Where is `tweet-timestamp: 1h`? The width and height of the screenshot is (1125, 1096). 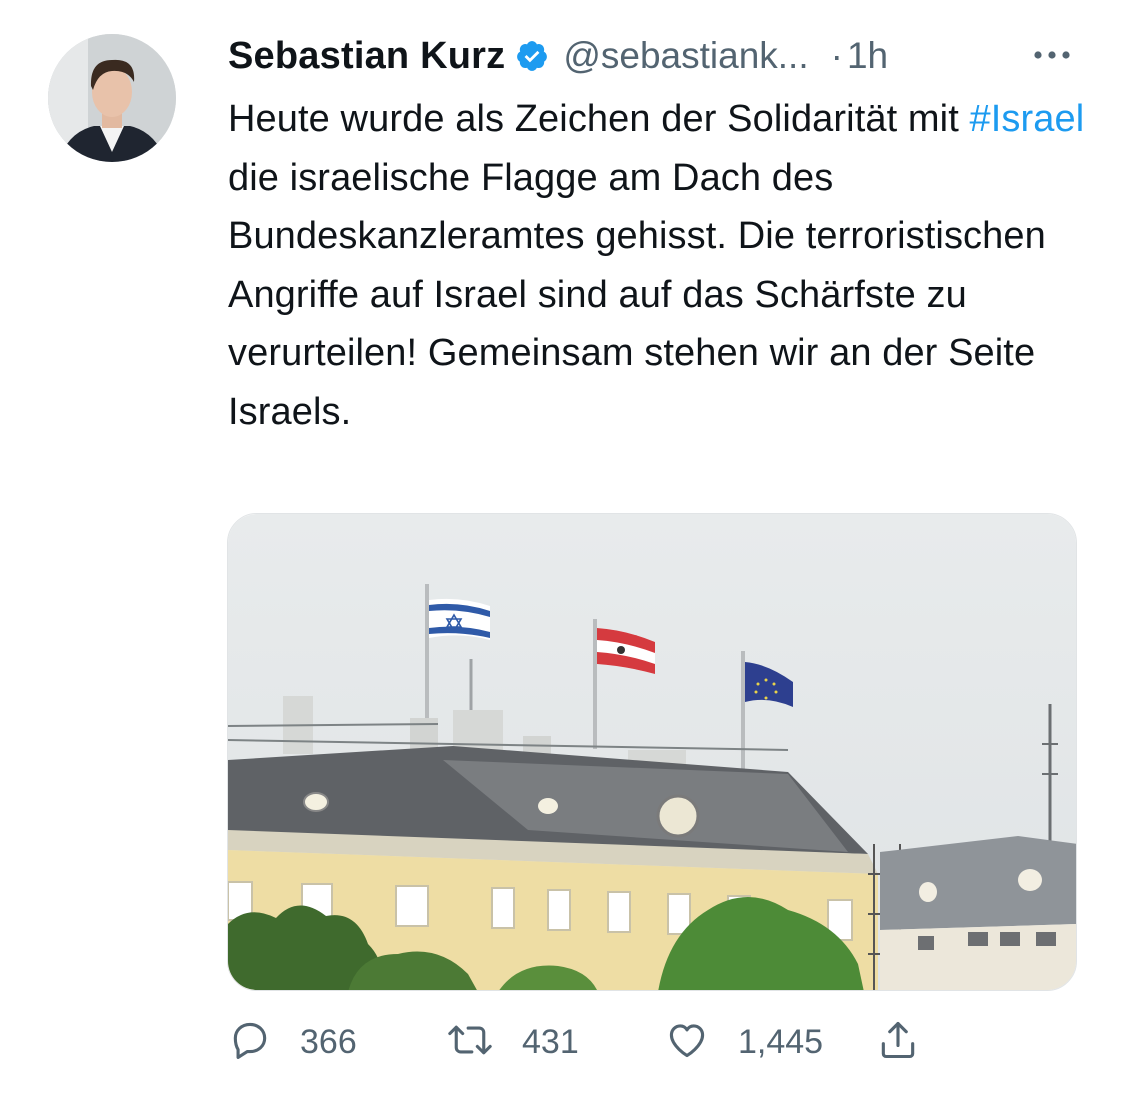 tweet-timestamp: 1h is located at coordinates (867, 56).